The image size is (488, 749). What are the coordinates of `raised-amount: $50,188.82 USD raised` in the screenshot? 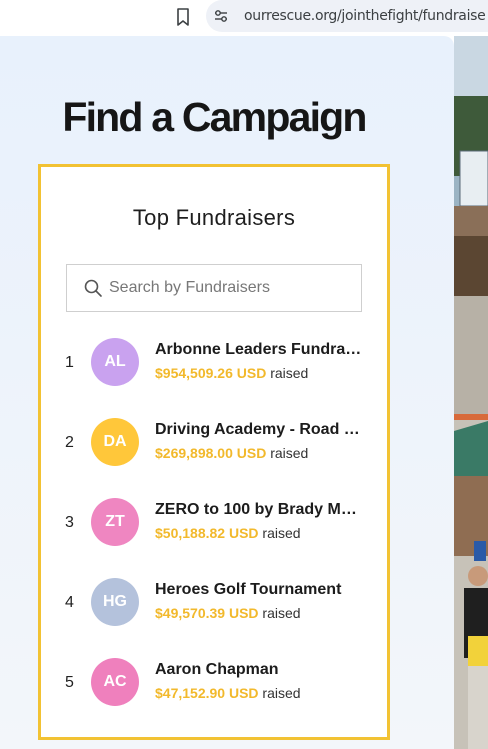 It's located at (228, 533).